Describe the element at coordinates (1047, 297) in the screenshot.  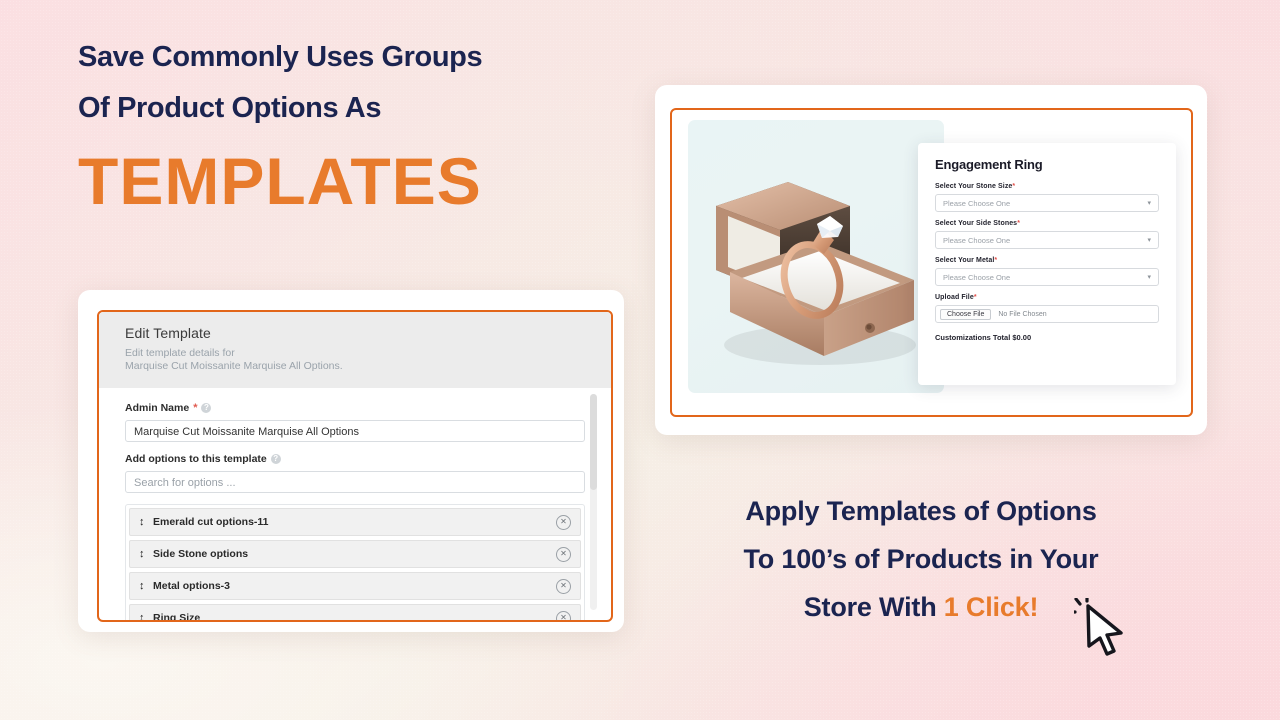
I see `upload-file-label: Upload File*` at that location.